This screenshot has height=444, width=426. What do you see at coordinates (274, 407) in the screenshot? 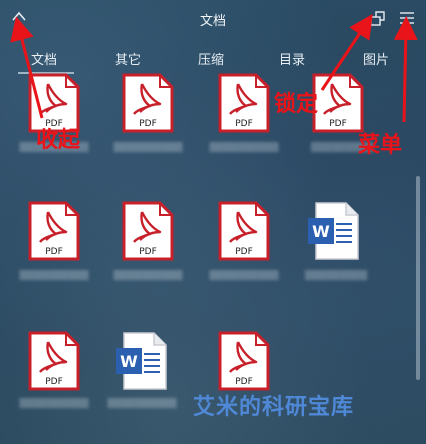
I see `watermark-text: 艾米的科研宝库` at bounding box center [274, 407].